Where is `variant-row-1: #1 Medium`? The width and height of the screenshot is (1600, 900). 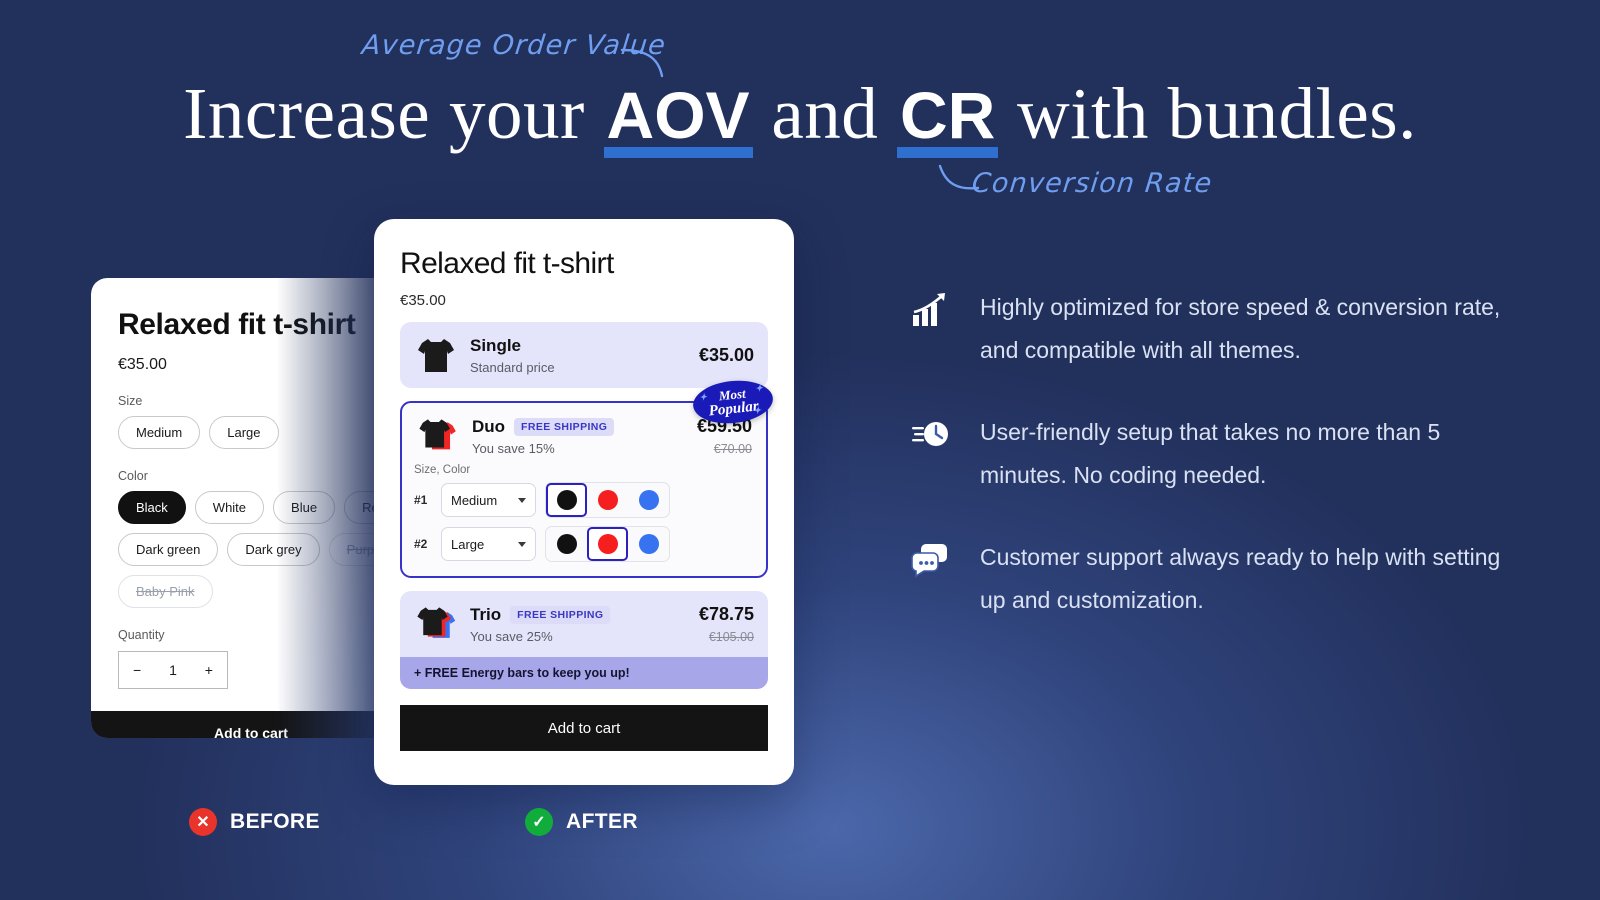
variant-row-1: #1 Medium is located at coordinates (584, 500).